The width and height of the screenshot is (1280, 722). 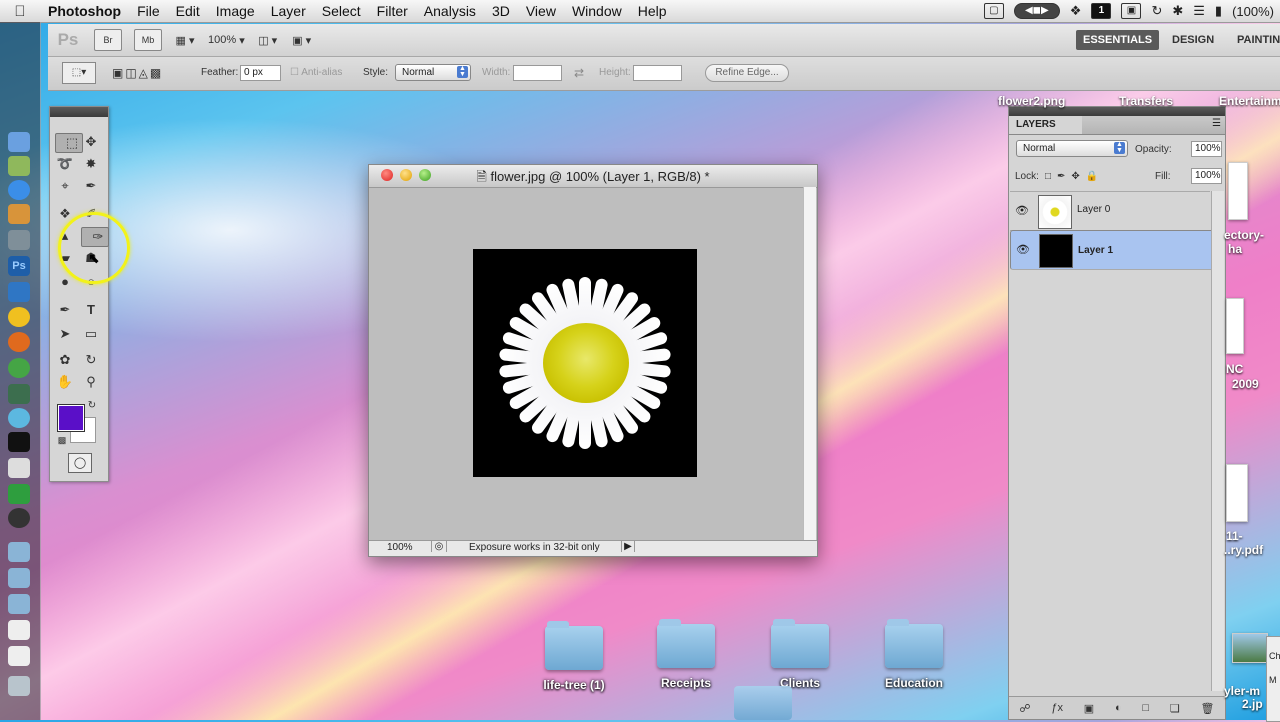 I want to click on desktop-folder-education: Education, so click(x=914, y=654).